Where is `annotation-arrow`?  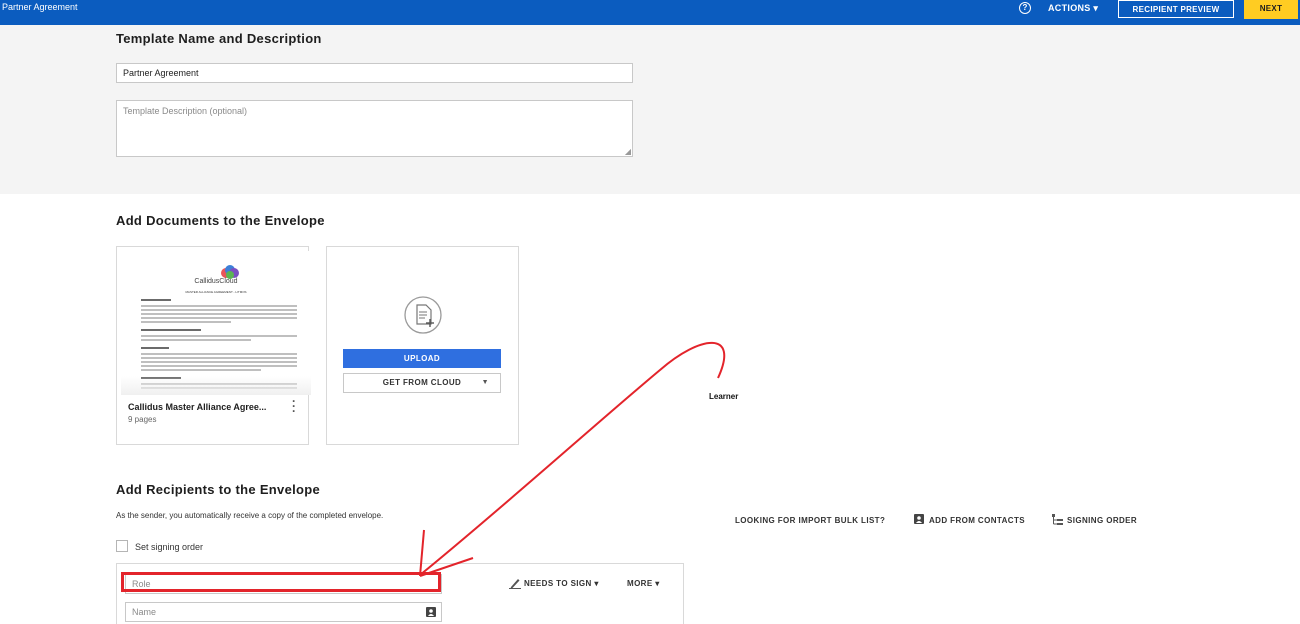
annotation-arrow is located at coordinates (572, 459).